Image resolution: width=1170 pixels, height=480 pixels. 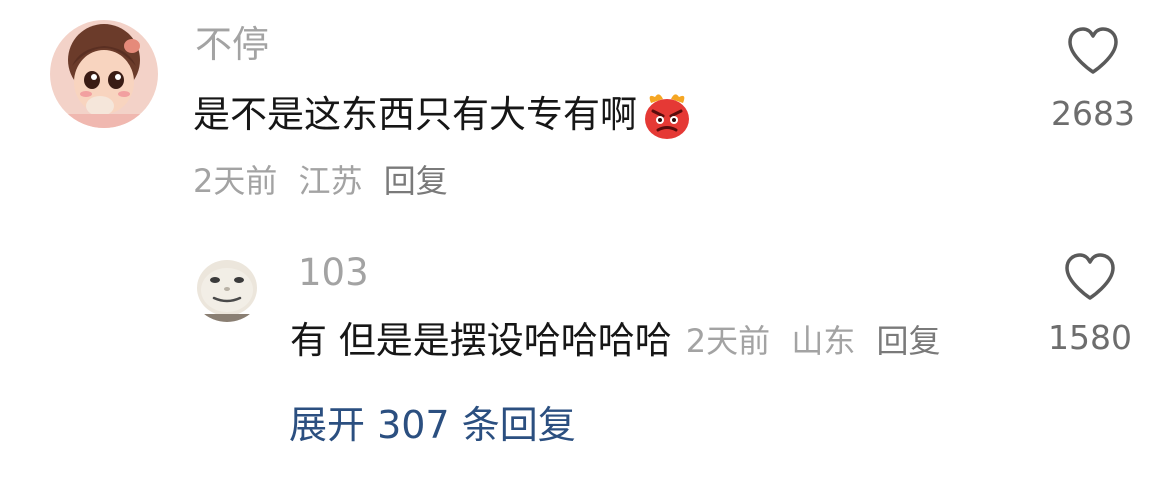 What do you see at coordinates (232, 45) in the screenshot?
I see `username: 不停` at bounding box center [232, 45].